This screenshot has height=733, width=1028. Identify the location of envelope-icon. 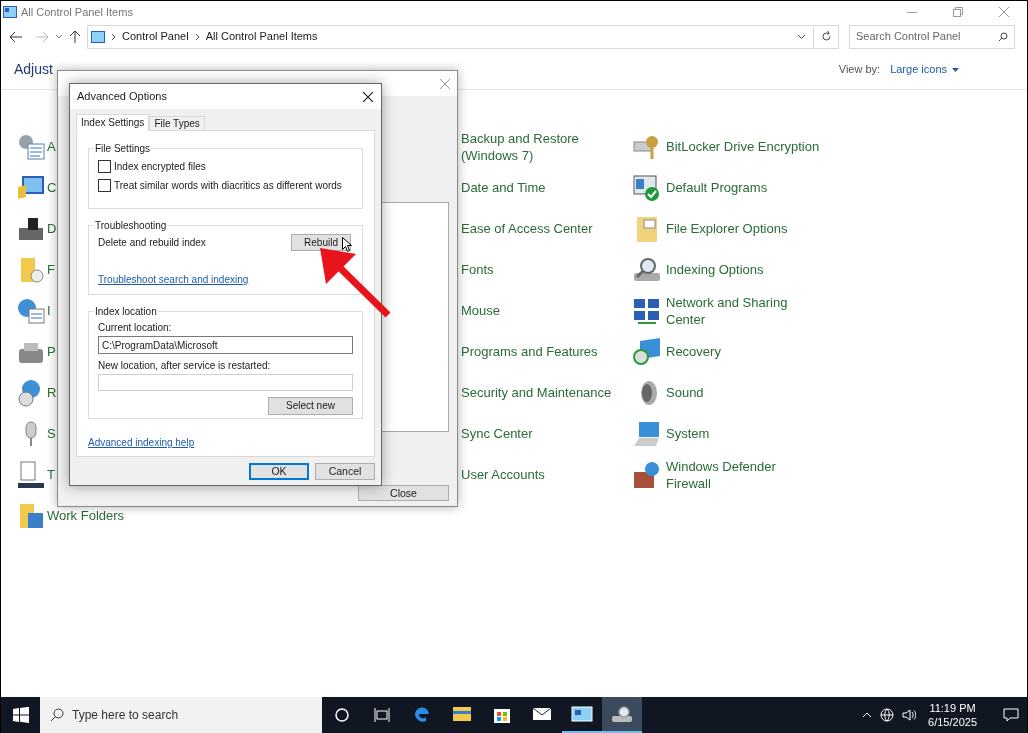
(542, 714).